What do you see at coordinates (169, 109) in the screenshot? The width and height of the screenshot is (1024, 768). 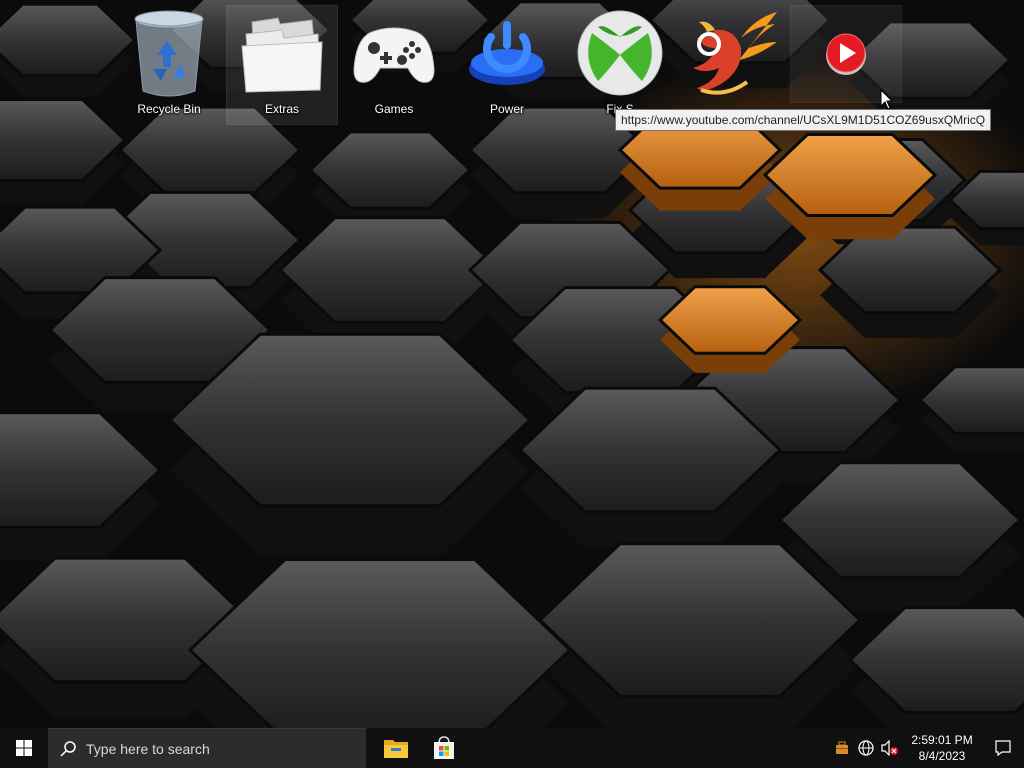 I see `desktop-icon-label: Recycle Bin` at bounding box center [169, 109].